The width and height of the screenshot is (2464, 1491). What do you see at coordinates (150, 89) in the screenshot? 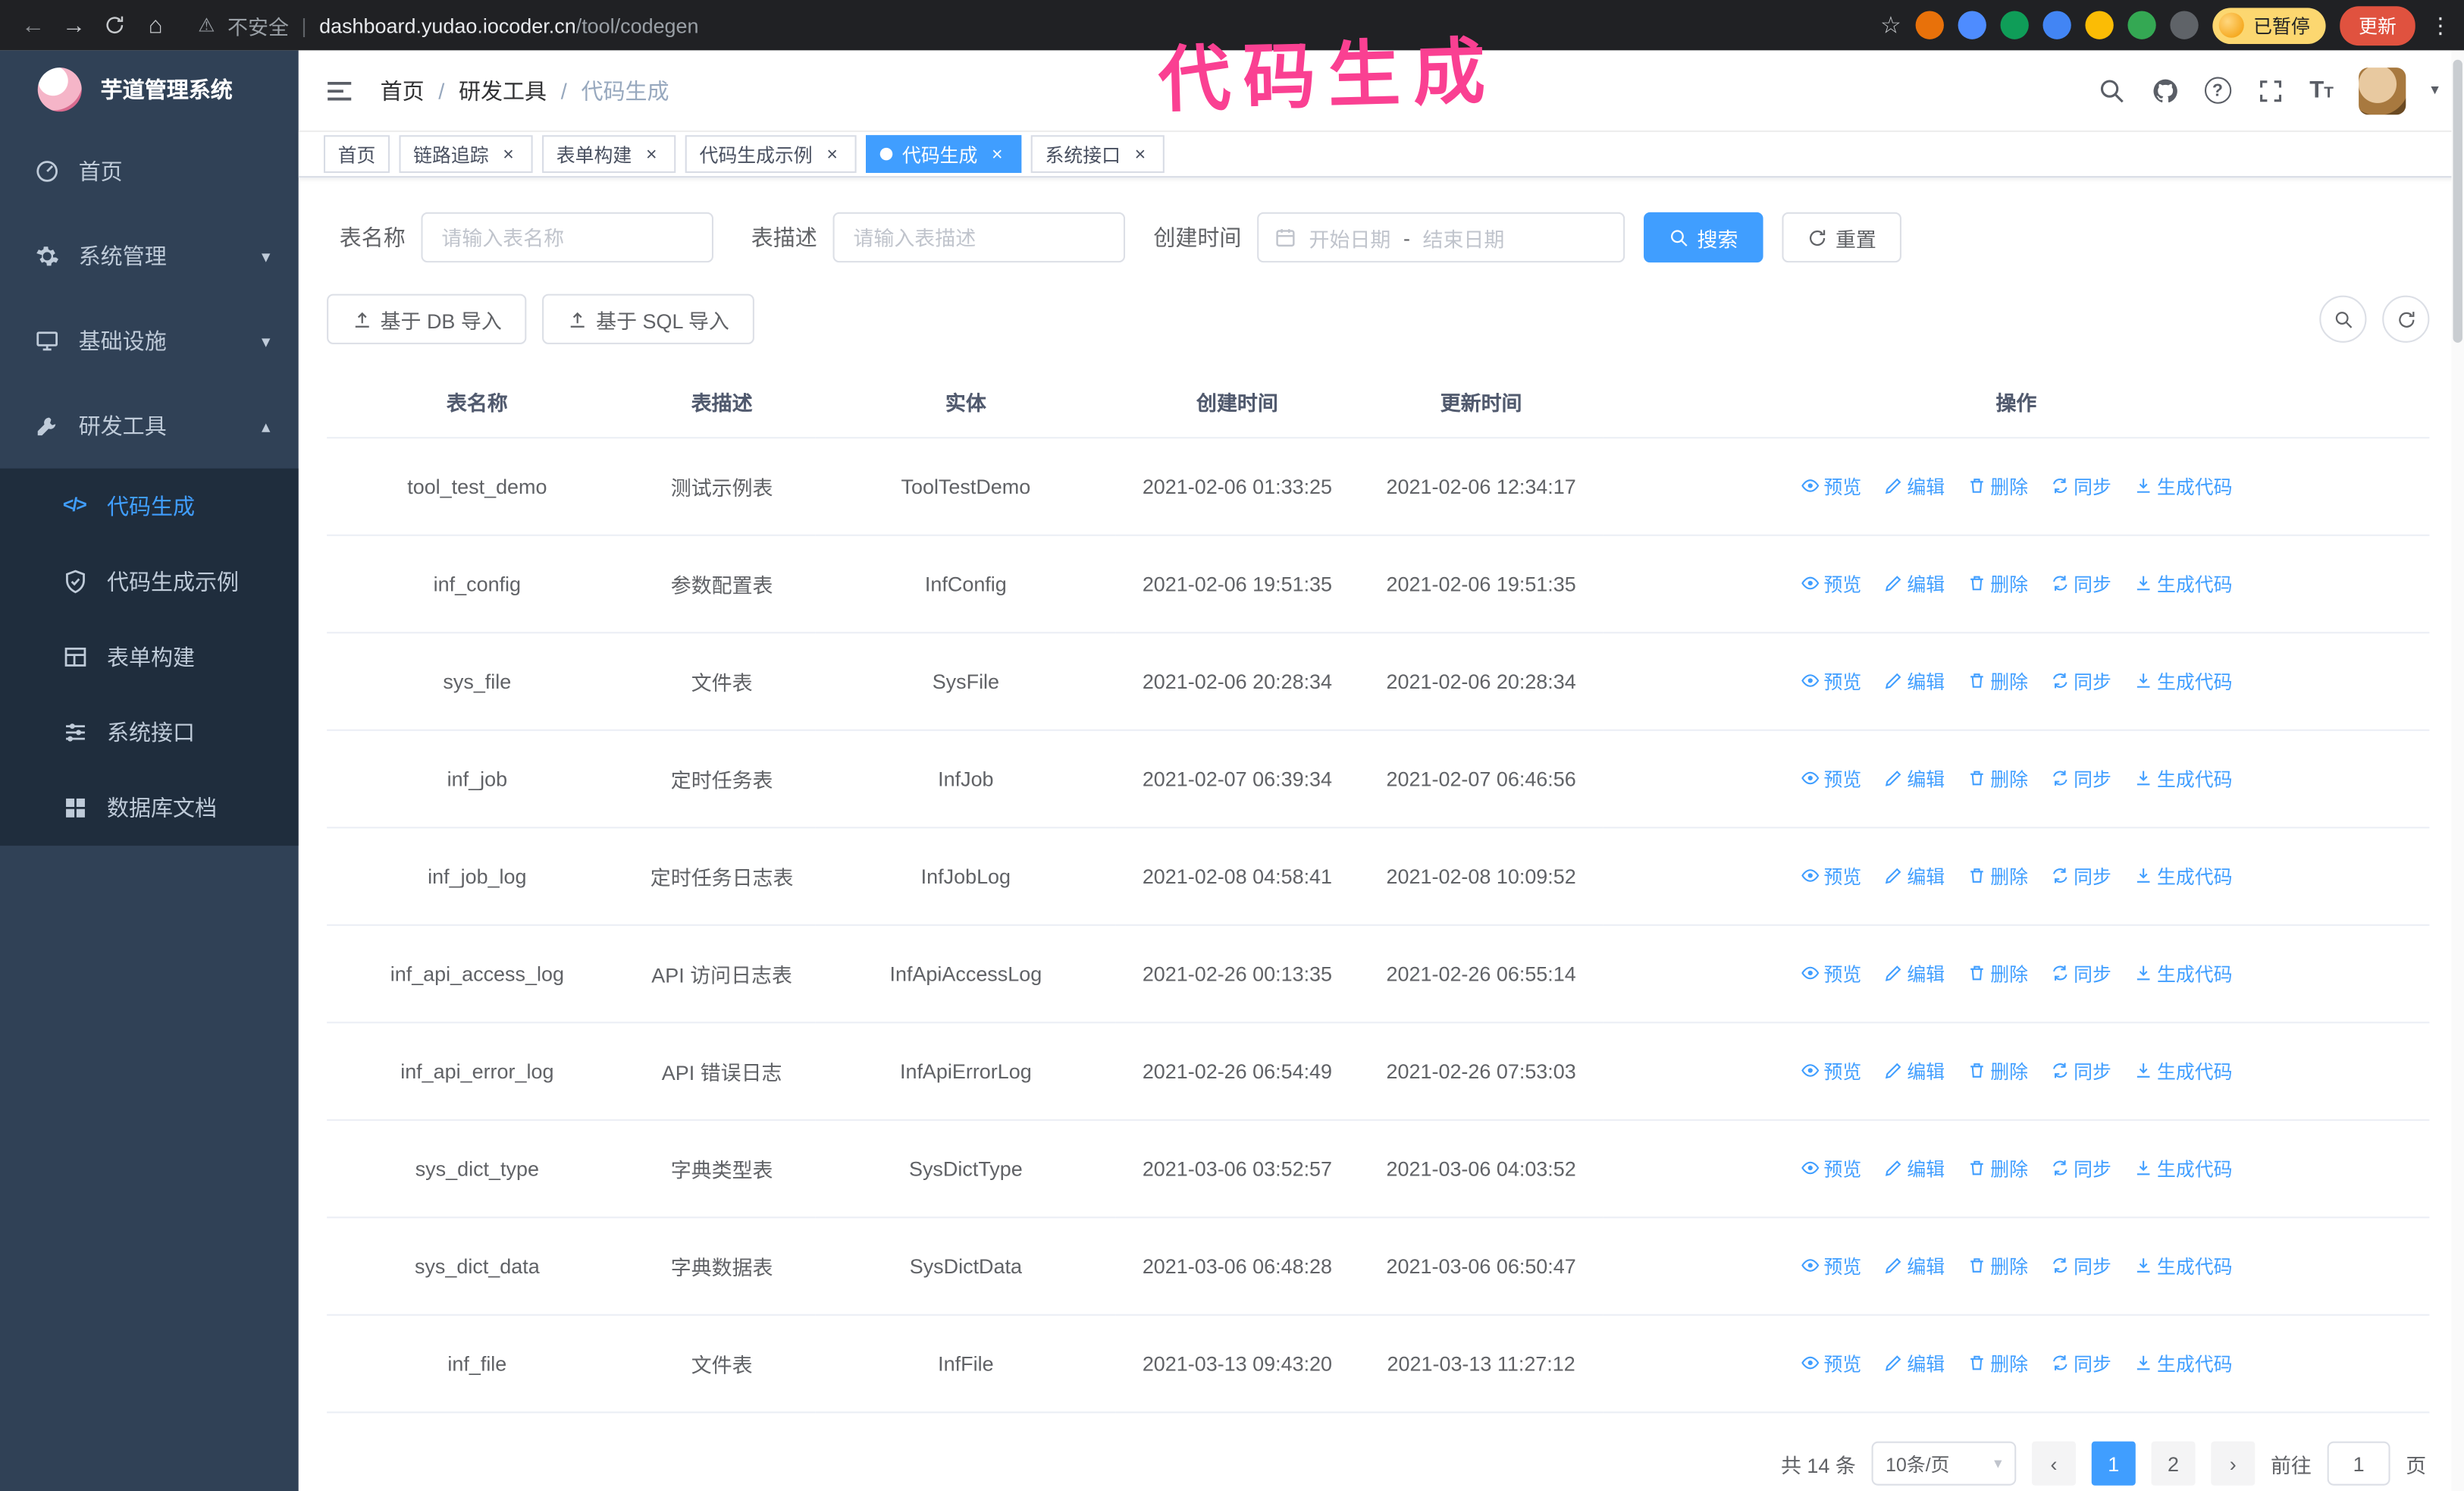
I see `sidebar-logo: 芋道管理系统` at bounding box center [150, 89].